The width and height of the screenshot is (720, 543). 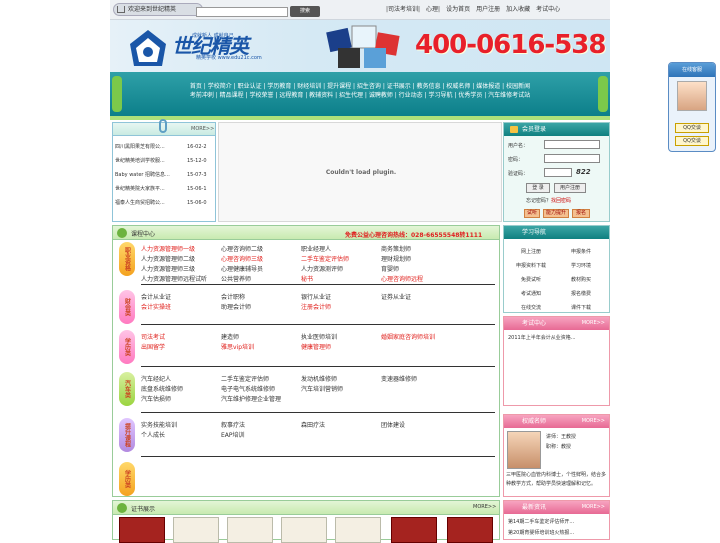 I want to click on study-item: 免费试听, so click(x=531, y=279).